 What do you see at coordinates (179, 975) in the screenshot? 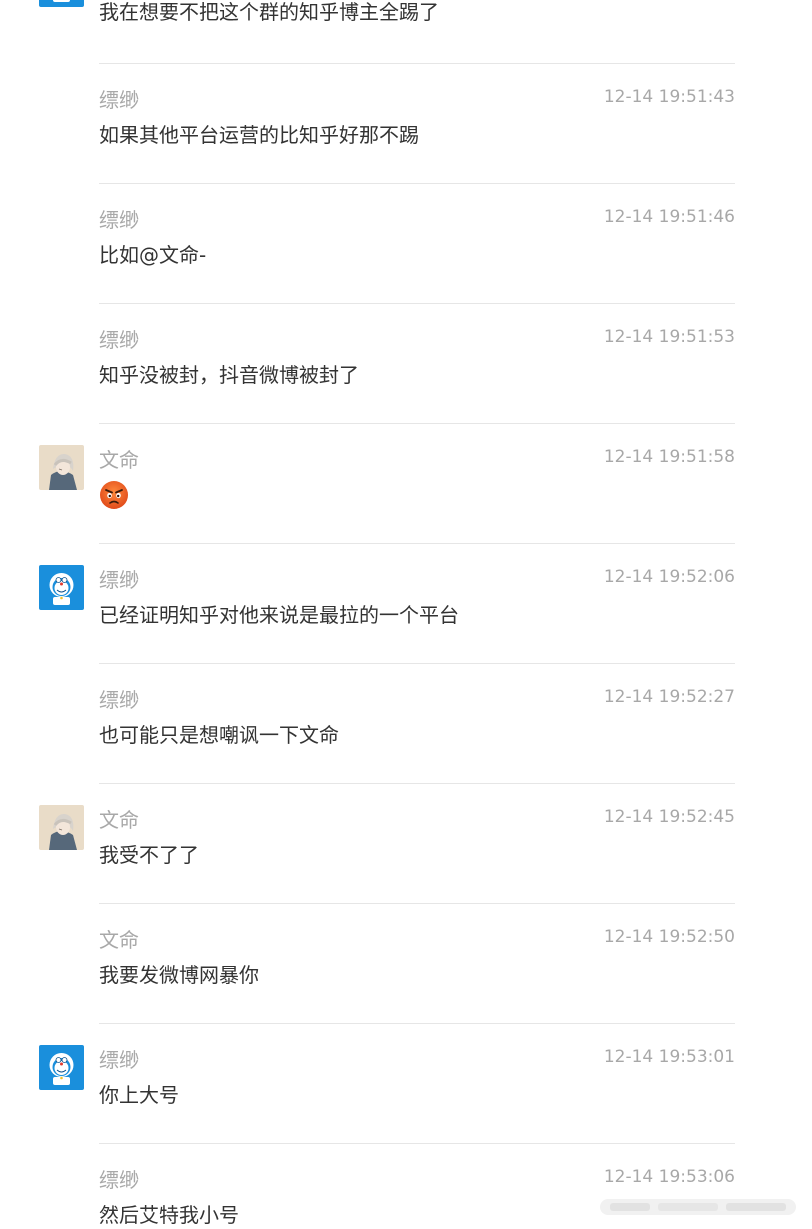
I see `message-text: 我要发微博网暴你` at bounding box center [179, 975].